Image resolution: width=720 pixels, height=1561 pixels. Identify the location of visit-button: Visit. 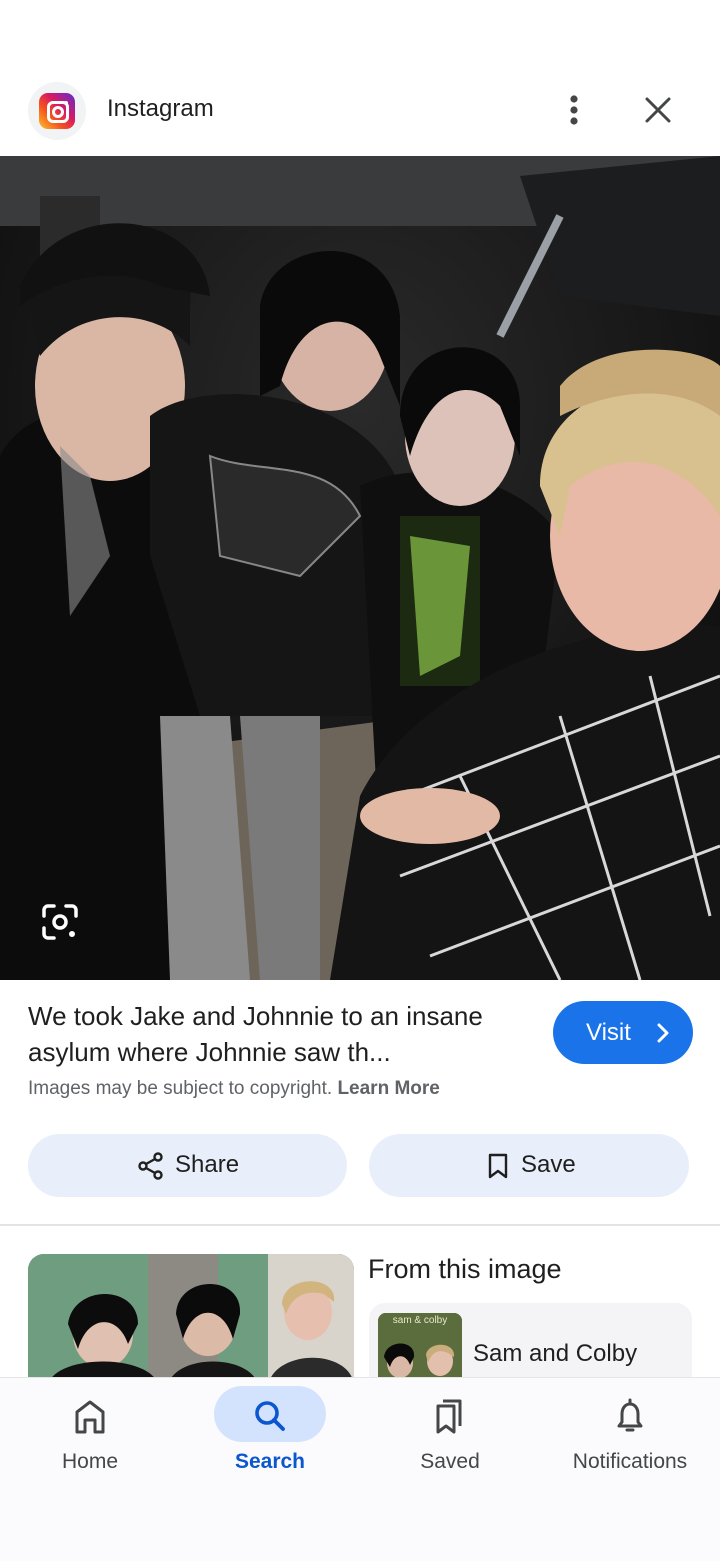
(623, 1032).